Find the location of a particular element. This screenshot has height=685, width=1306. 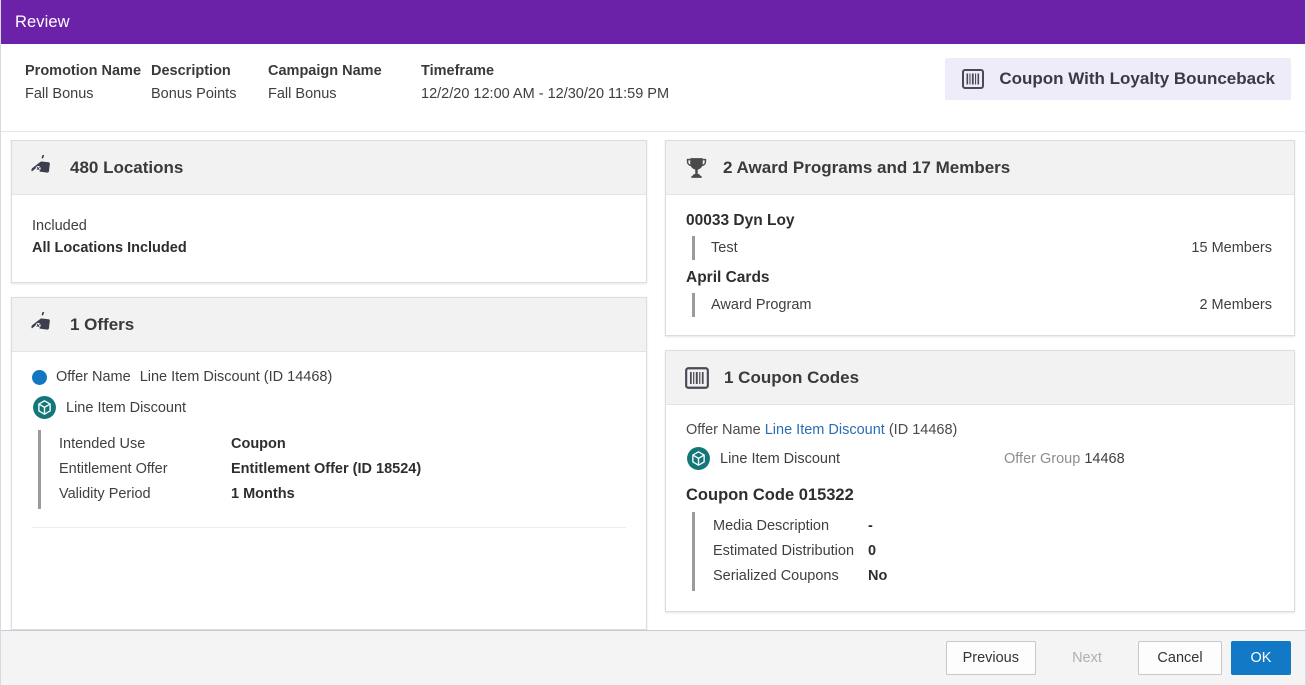

offers-divider is located at coordinates (329, 527).